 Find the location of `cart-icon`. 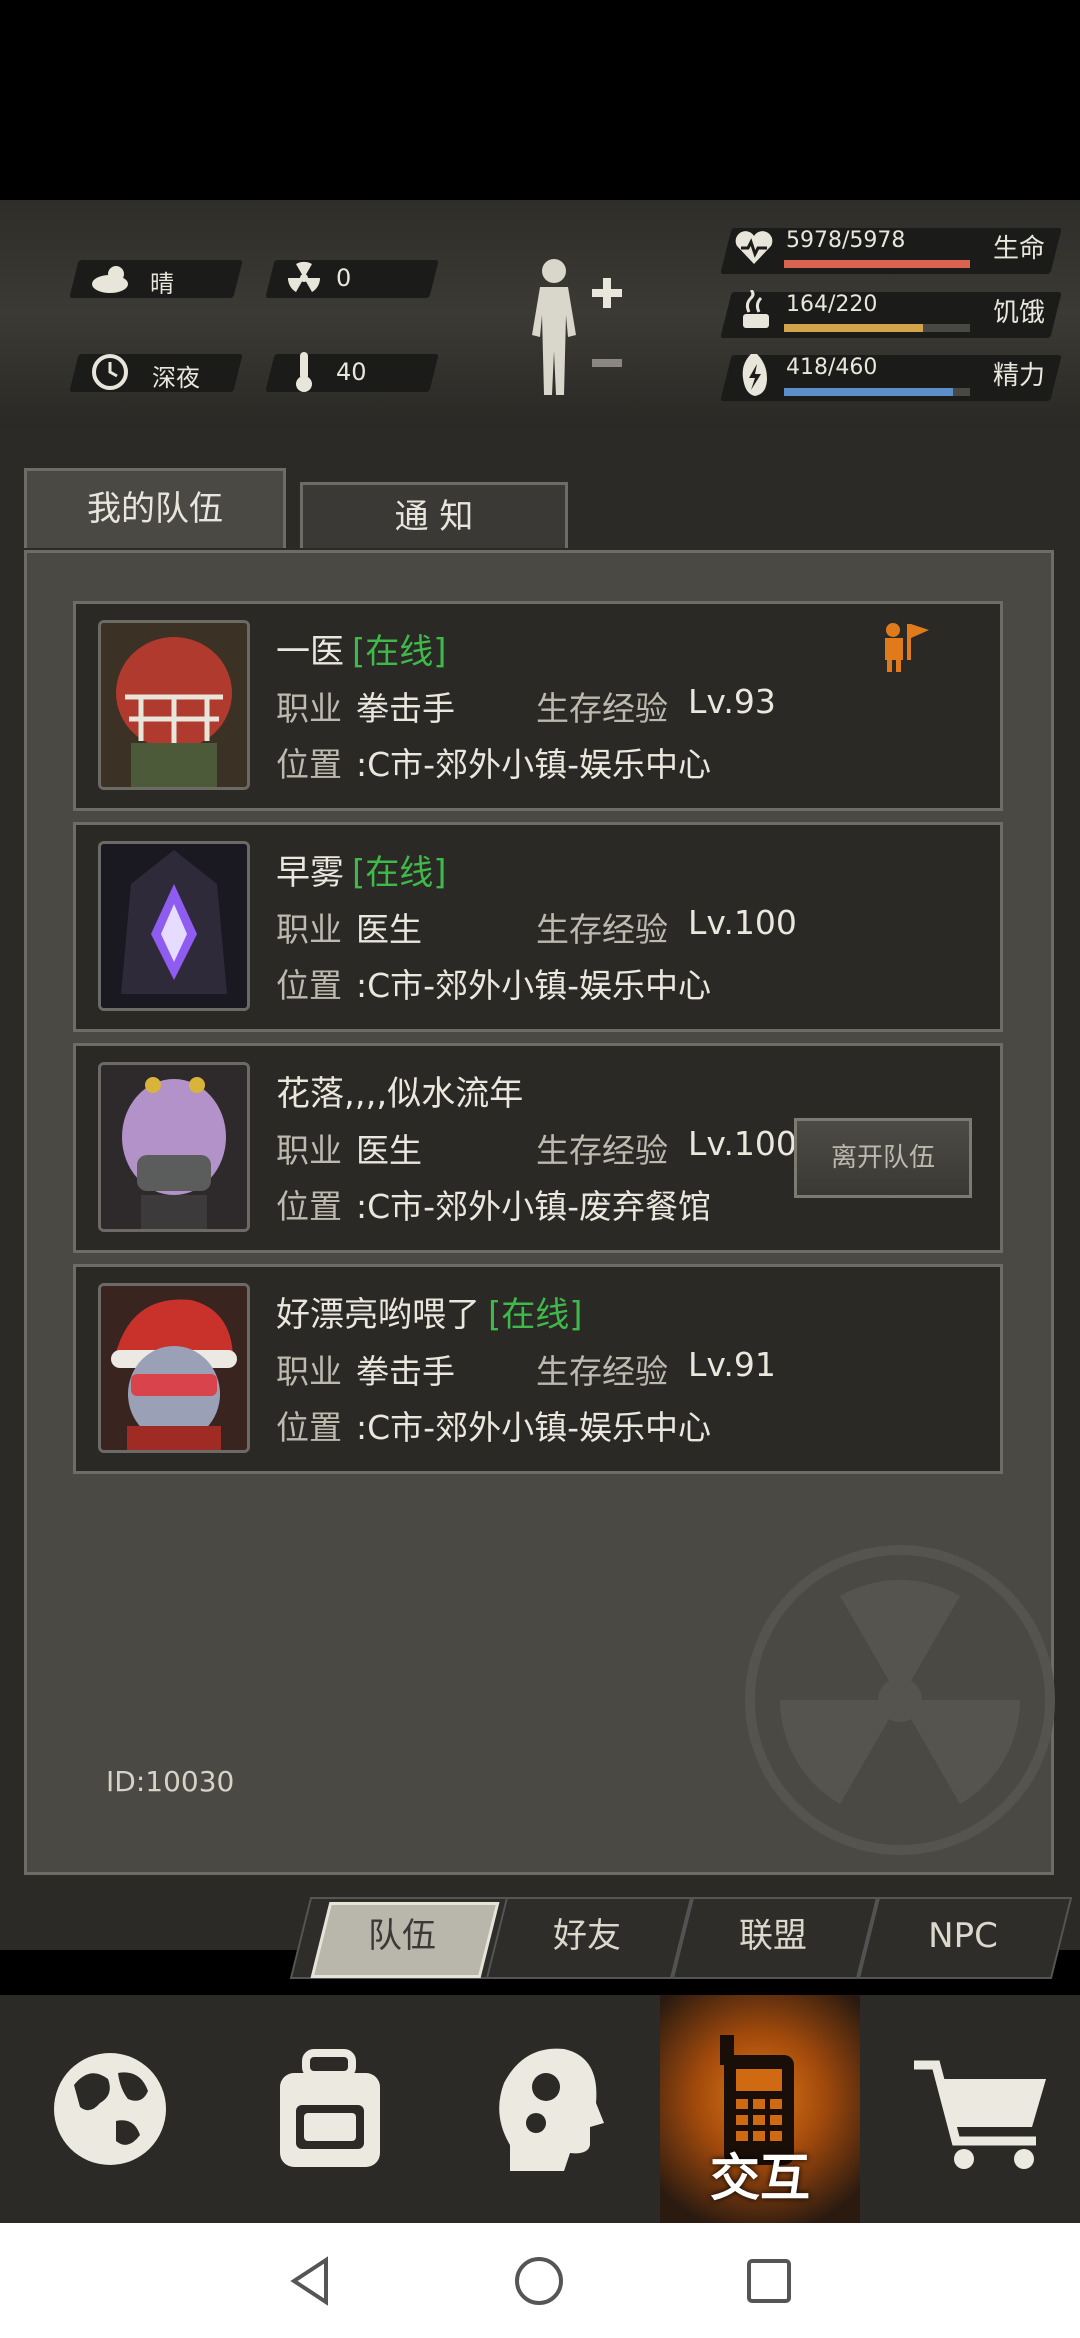

cart-icon is located at coordinates (980, 2114).